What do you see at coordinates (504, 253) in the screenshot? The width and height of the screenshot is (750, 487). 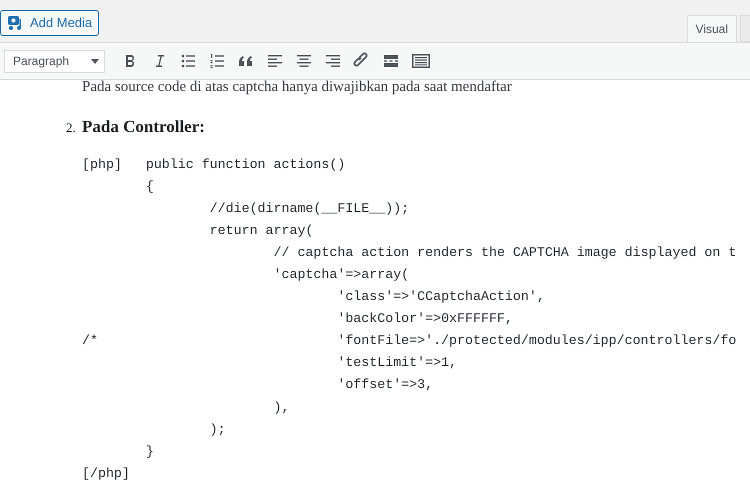 I see `code-line: // captcha action renders the CAPTCHA image displayed on t` at bounding box center [504, 253].